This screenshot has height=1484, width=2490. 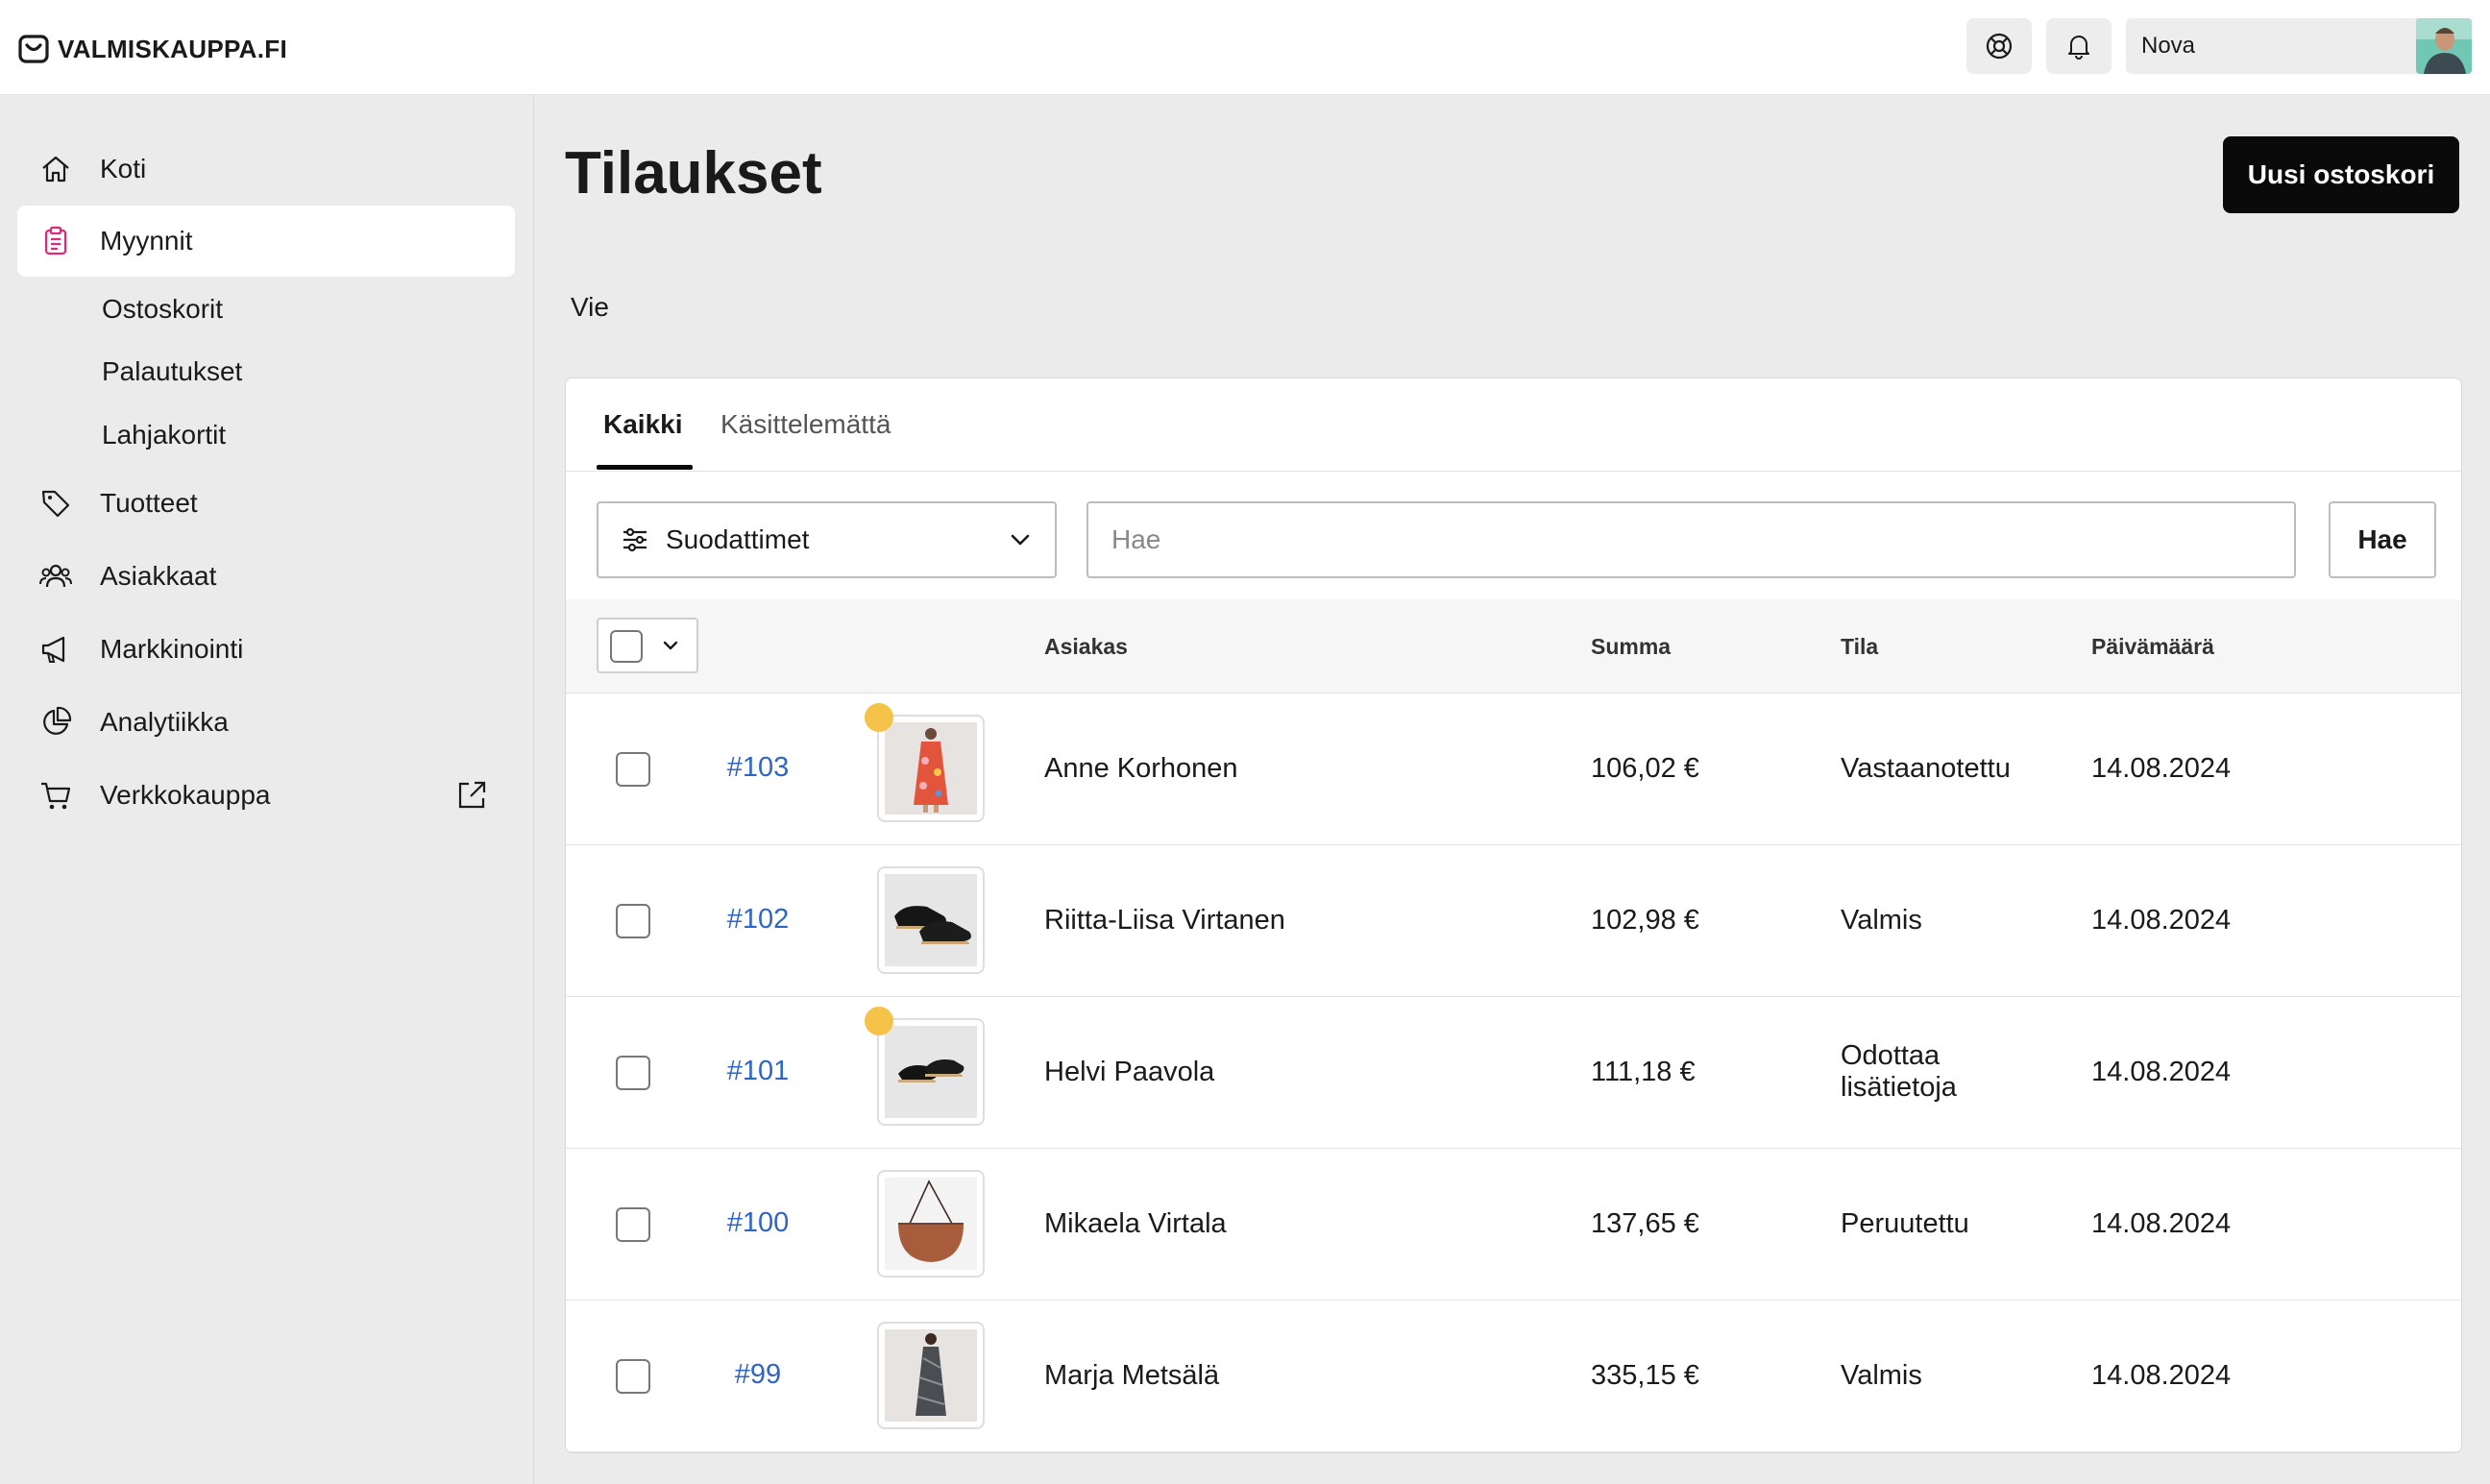 What do you see at coordinates (758, 1375) in the screenshot?
I see `order-link: #99` at bounding box center [758, 1375].